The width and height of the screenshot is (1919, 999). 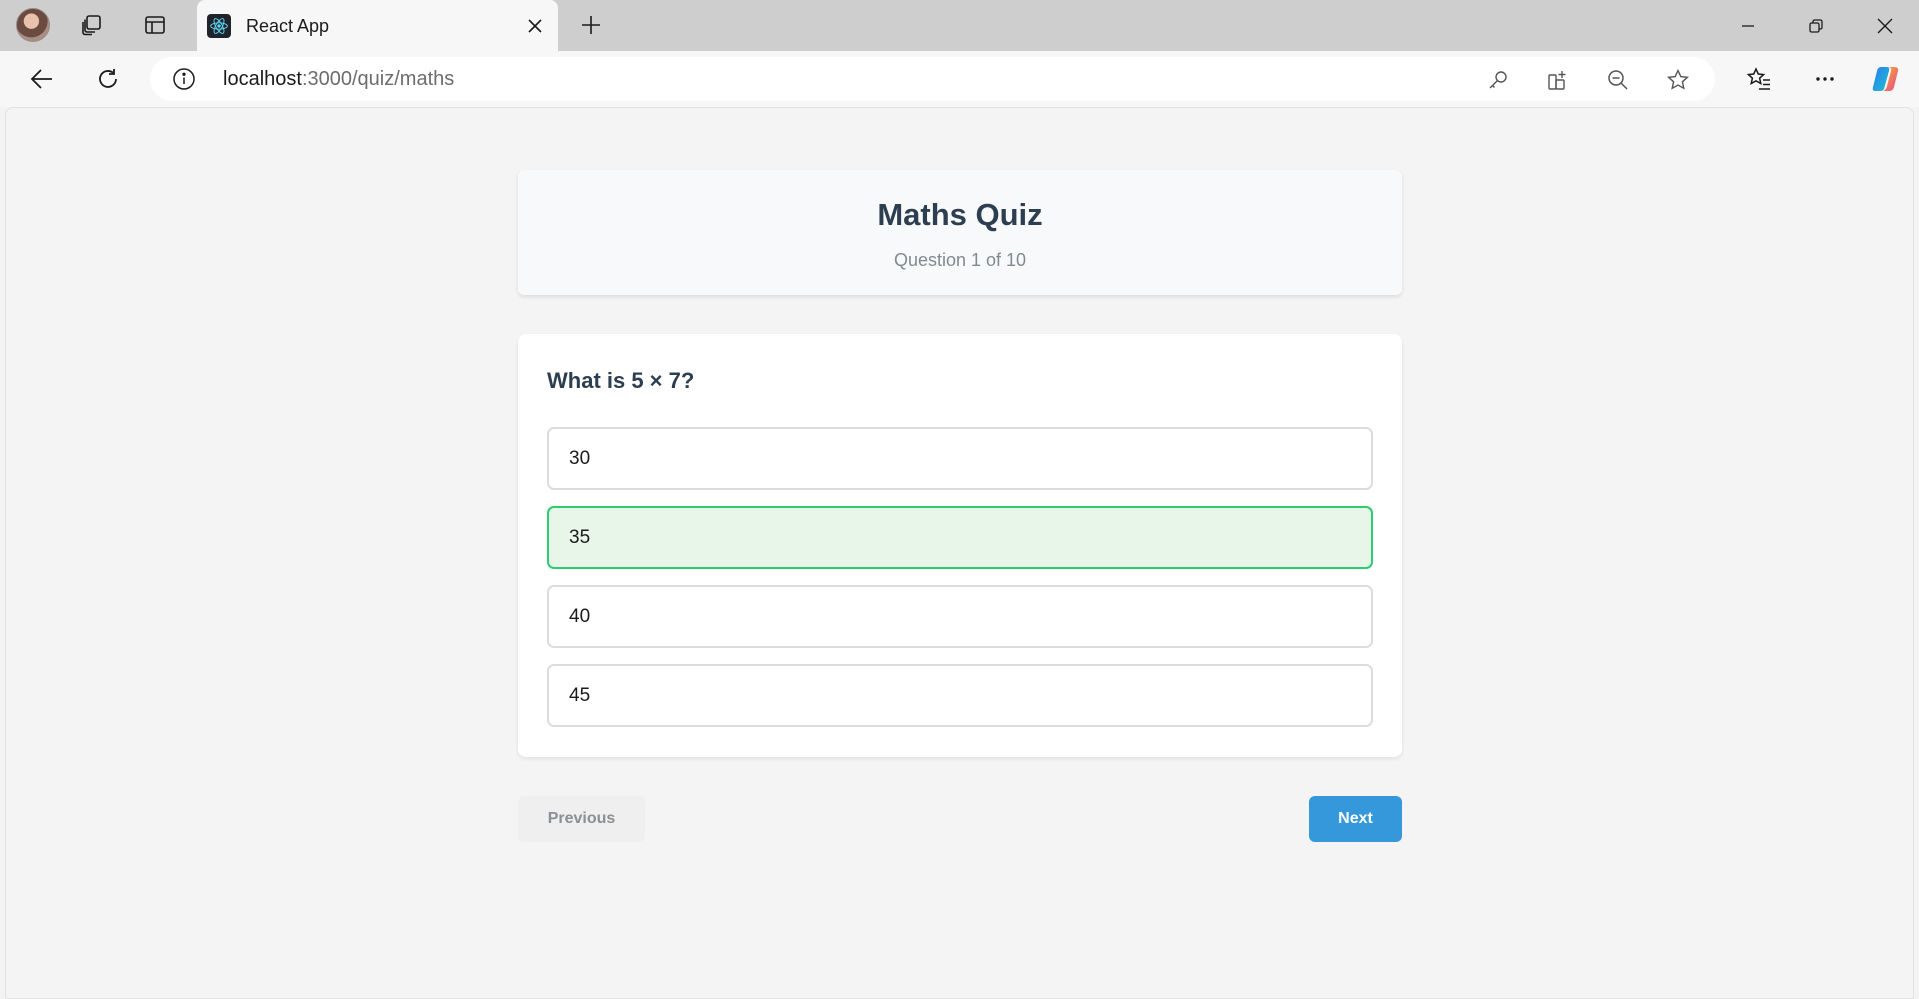 What do you see at coordinates (581, 819) in the screenshot?
I see `previous-button: Previous` at bounding box center [581, 819].